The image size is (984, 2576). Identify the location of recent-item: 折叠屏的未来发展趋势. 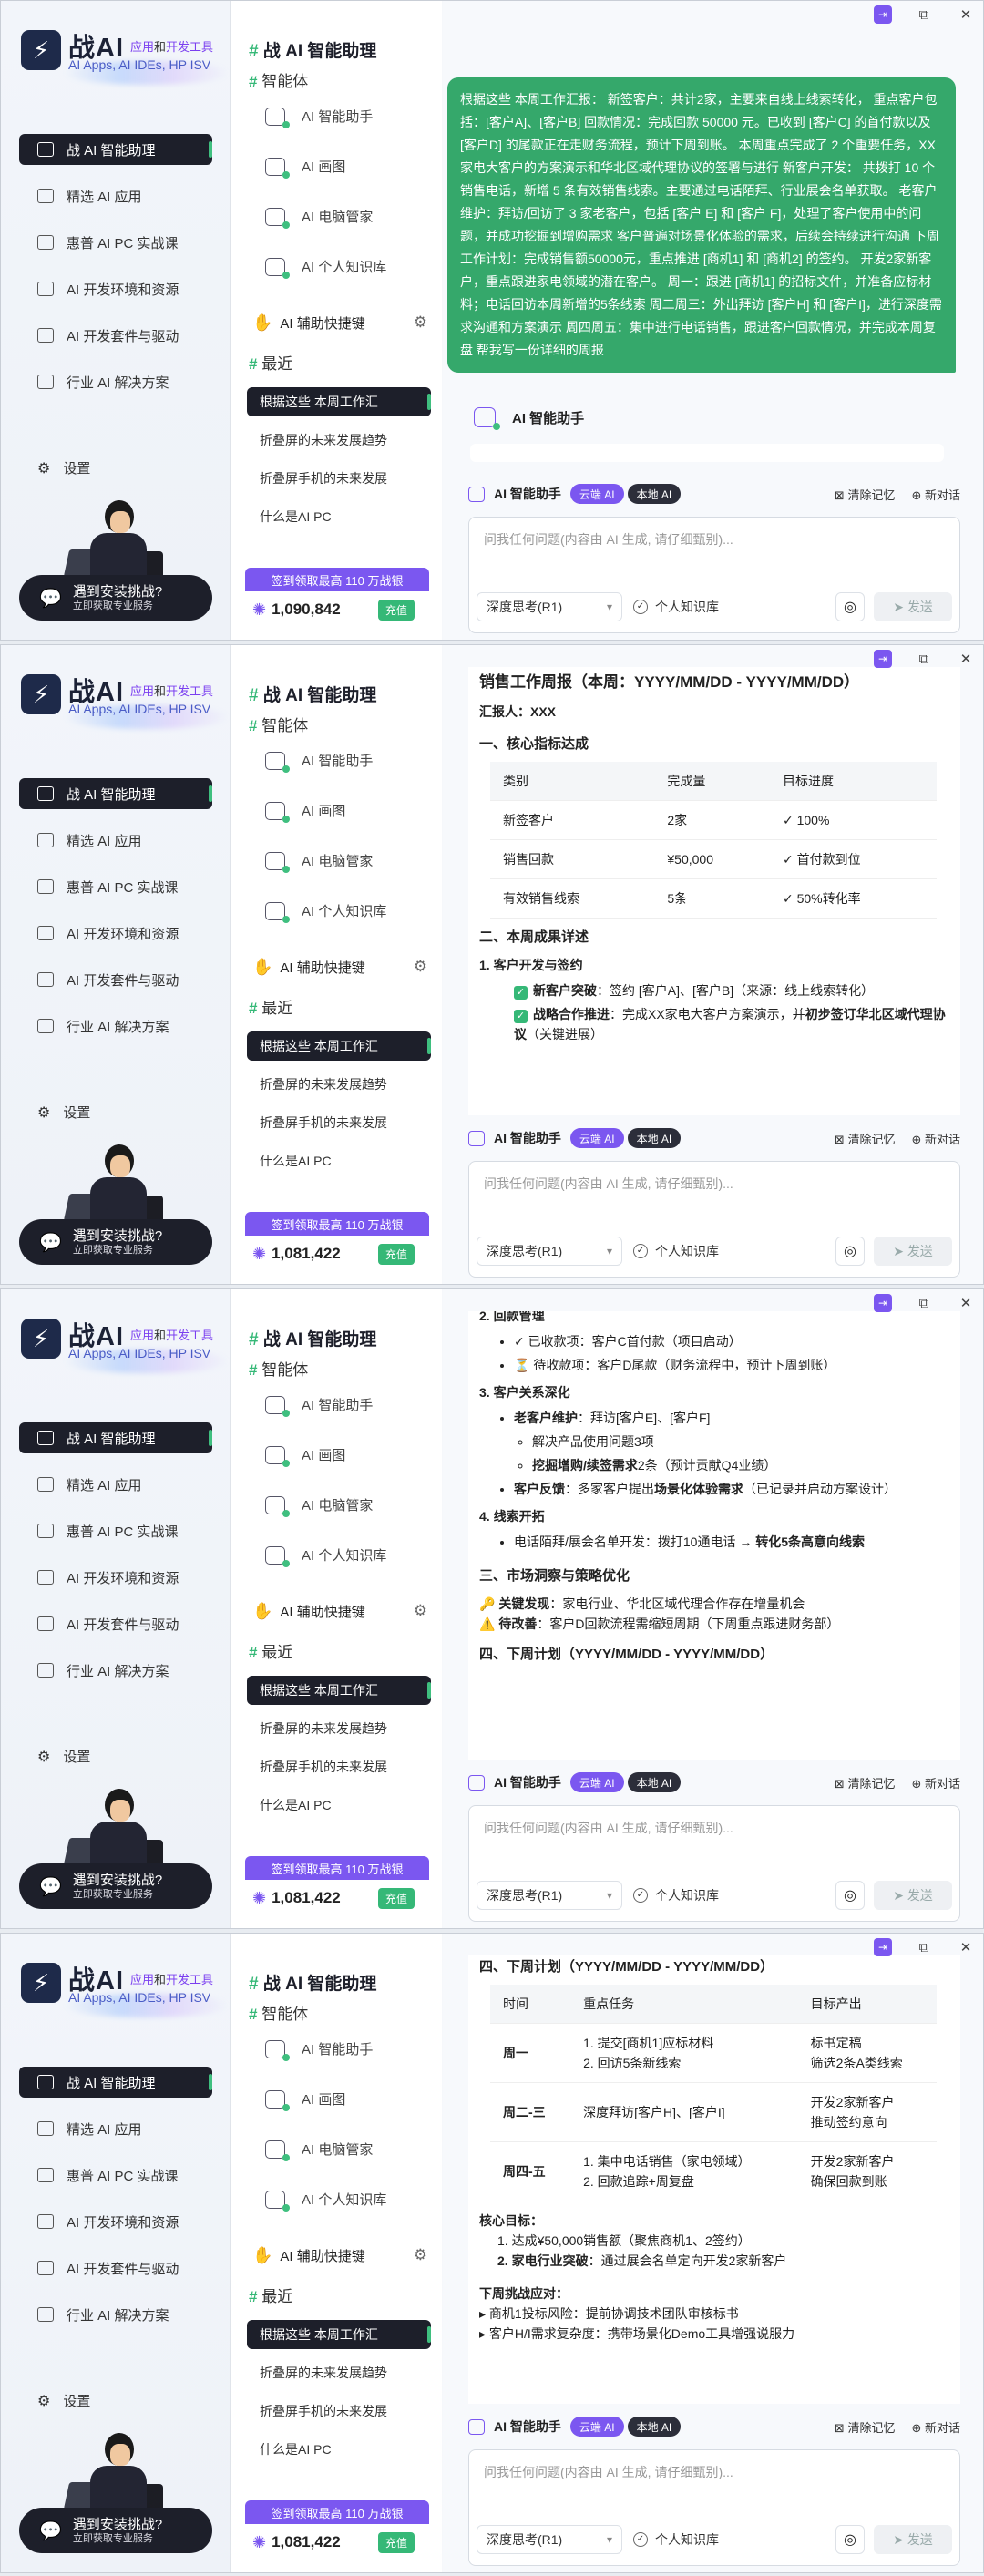
(339, 441).